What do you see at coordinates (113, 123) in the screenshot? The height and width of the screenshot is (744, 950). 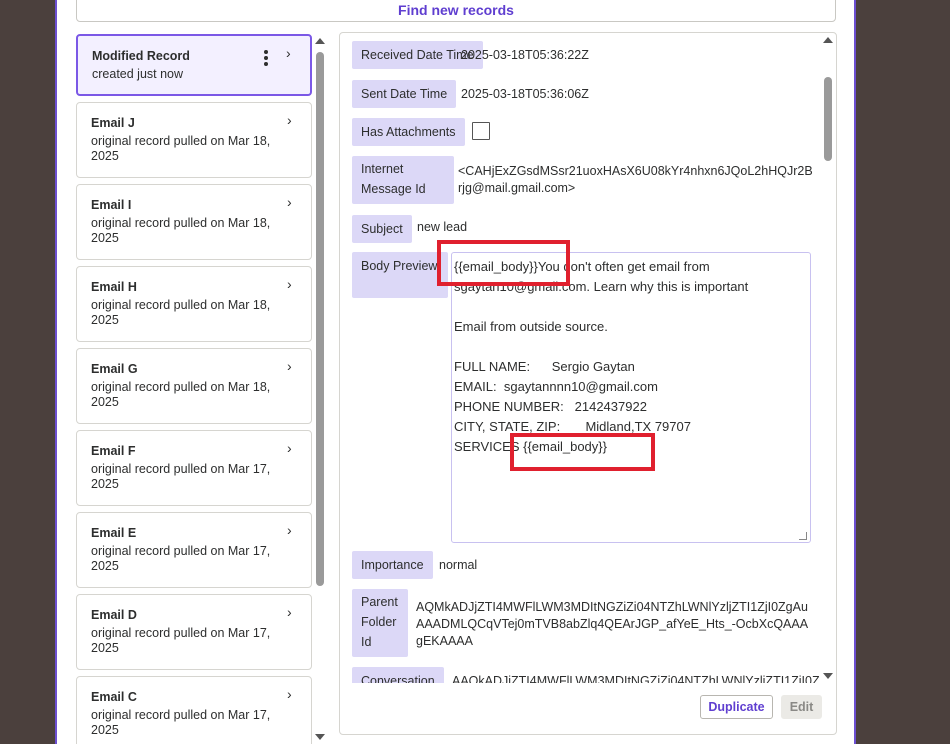 I see `record-name: Email J` at bounding box center [113, 123].